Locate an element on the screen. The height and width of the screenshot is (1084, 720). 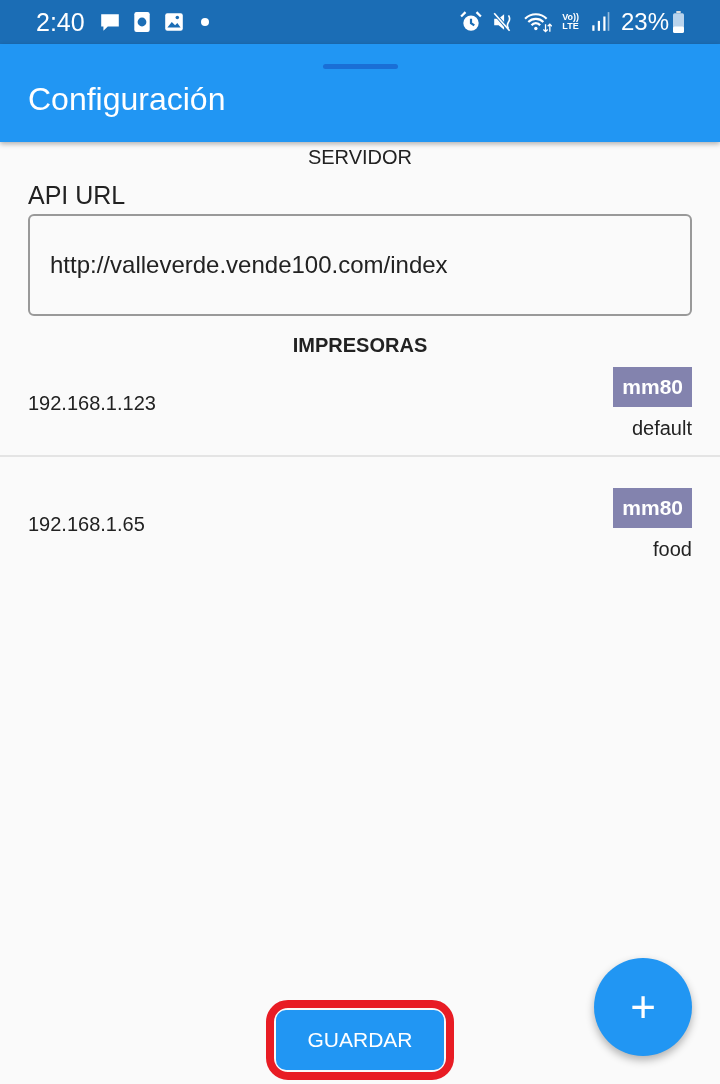
wifi-icon is located at coordinates (538, 22).